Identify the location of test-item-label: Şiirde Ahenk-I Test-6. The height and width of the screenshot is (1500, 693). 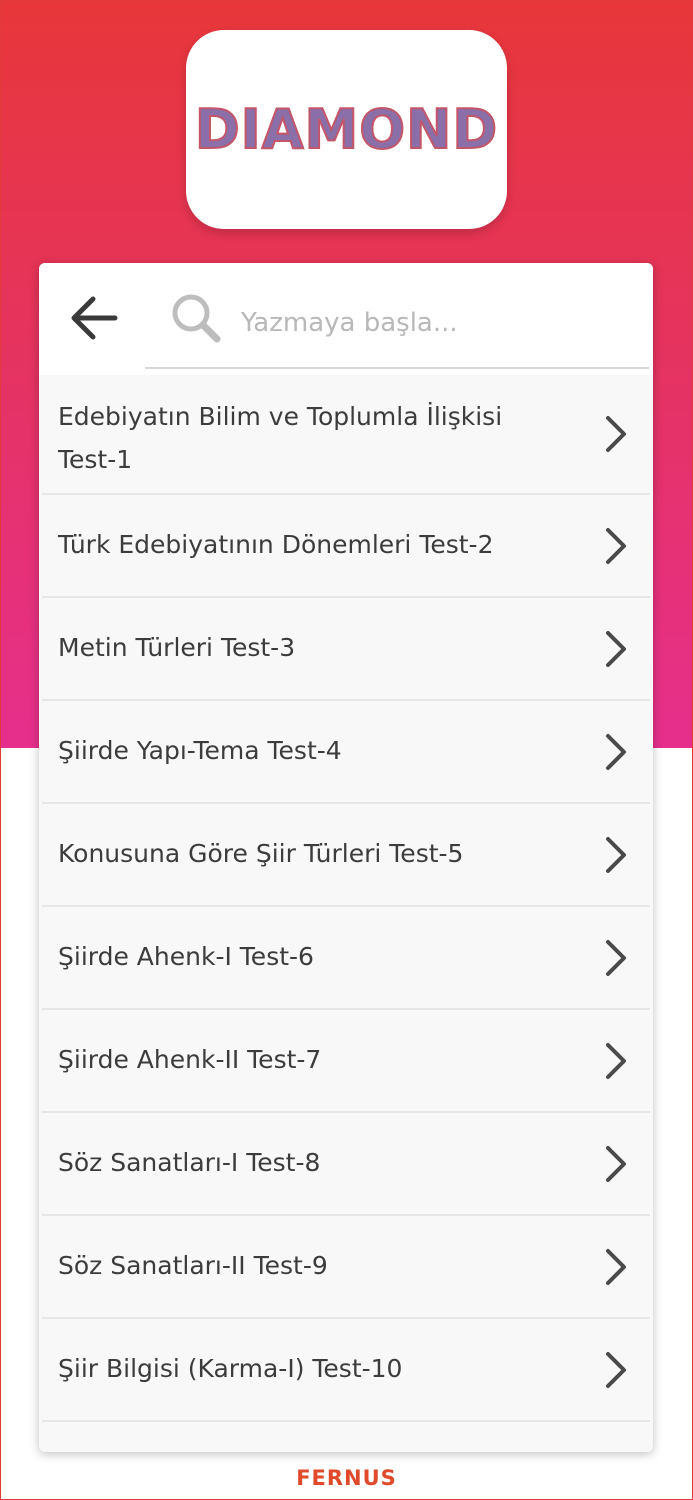
(186, 956).